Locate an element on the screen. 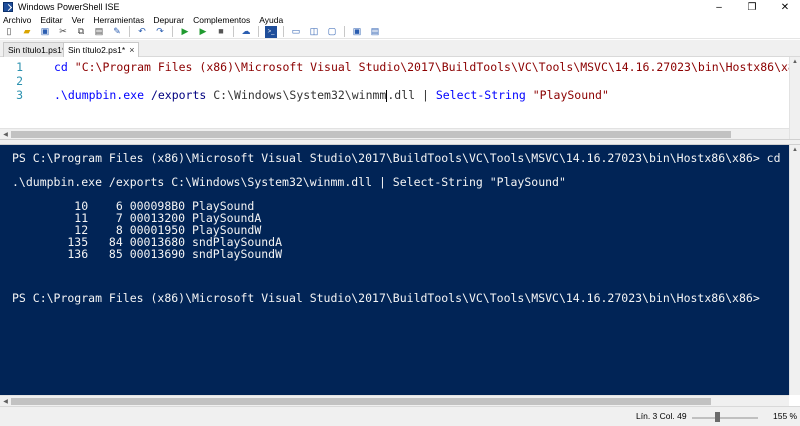 This screenshot has width=800, height=426. tab-sin-titulo2: Sin título2.ps1* × is located at coordinates (101, 49).